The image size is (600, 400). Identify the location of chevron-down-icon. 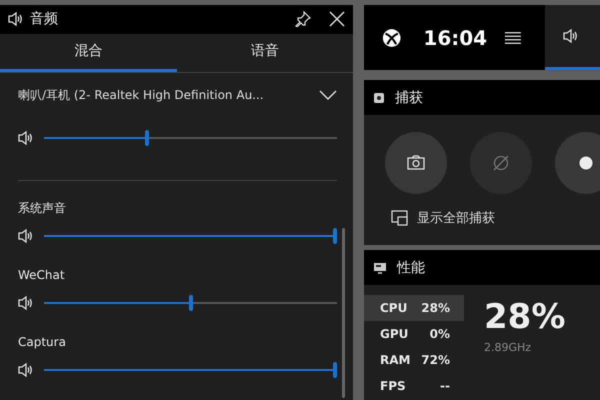
(328, 95).